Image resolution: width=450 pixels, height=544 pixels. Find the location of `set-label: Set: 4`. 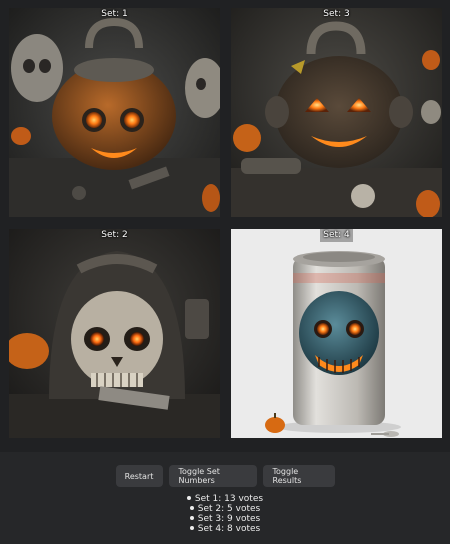

set-label: Set: 4 is located at coordinates (336, 235).